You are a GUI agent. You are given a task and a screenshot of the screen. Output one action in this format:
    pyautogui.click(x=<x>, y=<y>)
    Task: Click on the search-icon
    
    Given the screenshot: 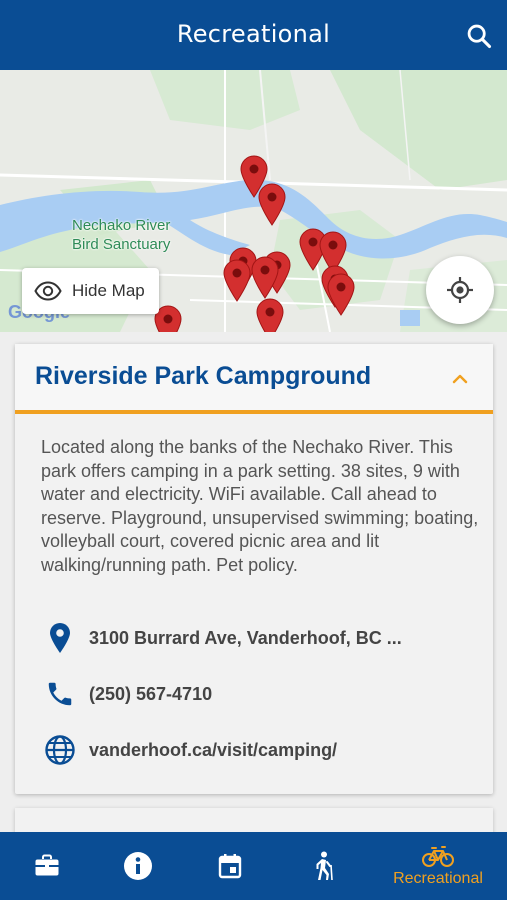 What is the action you would take?
    pyautogui.click(x=479, y=36)
    